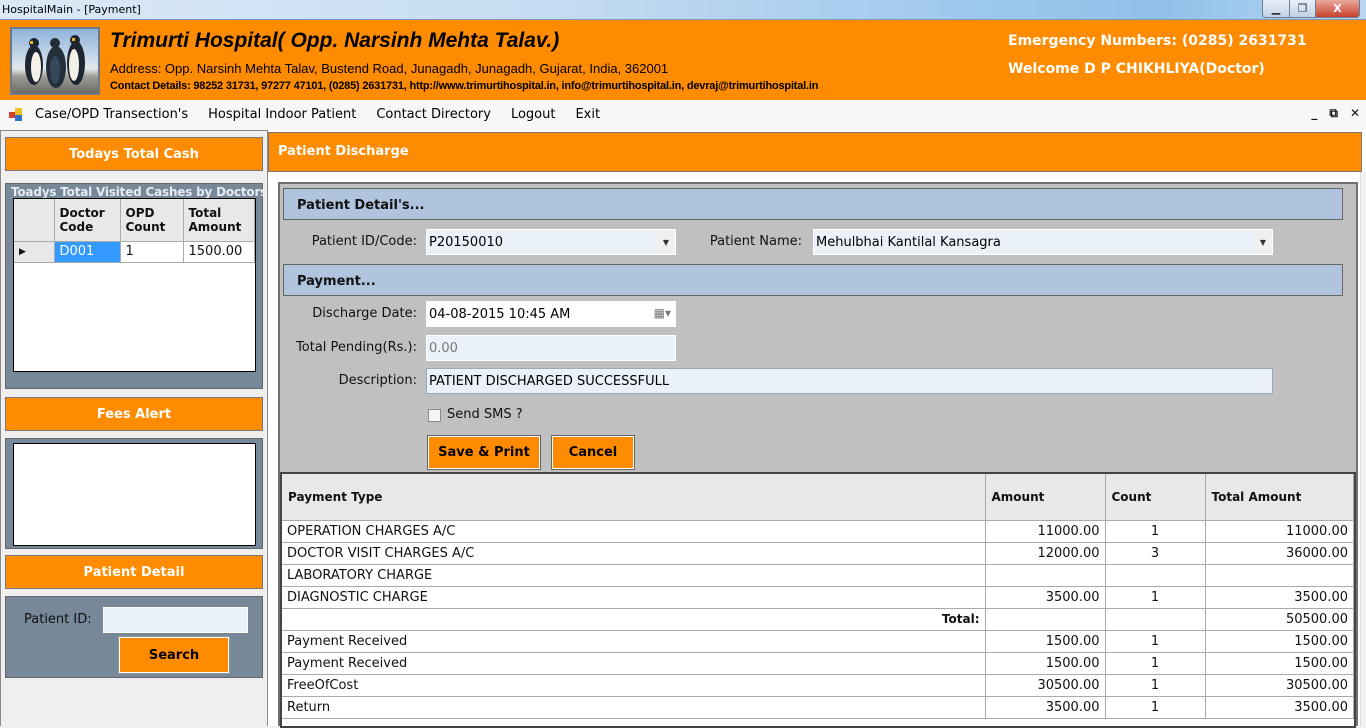  I want to click on opd-count-cell: 1, so click(152, 252).